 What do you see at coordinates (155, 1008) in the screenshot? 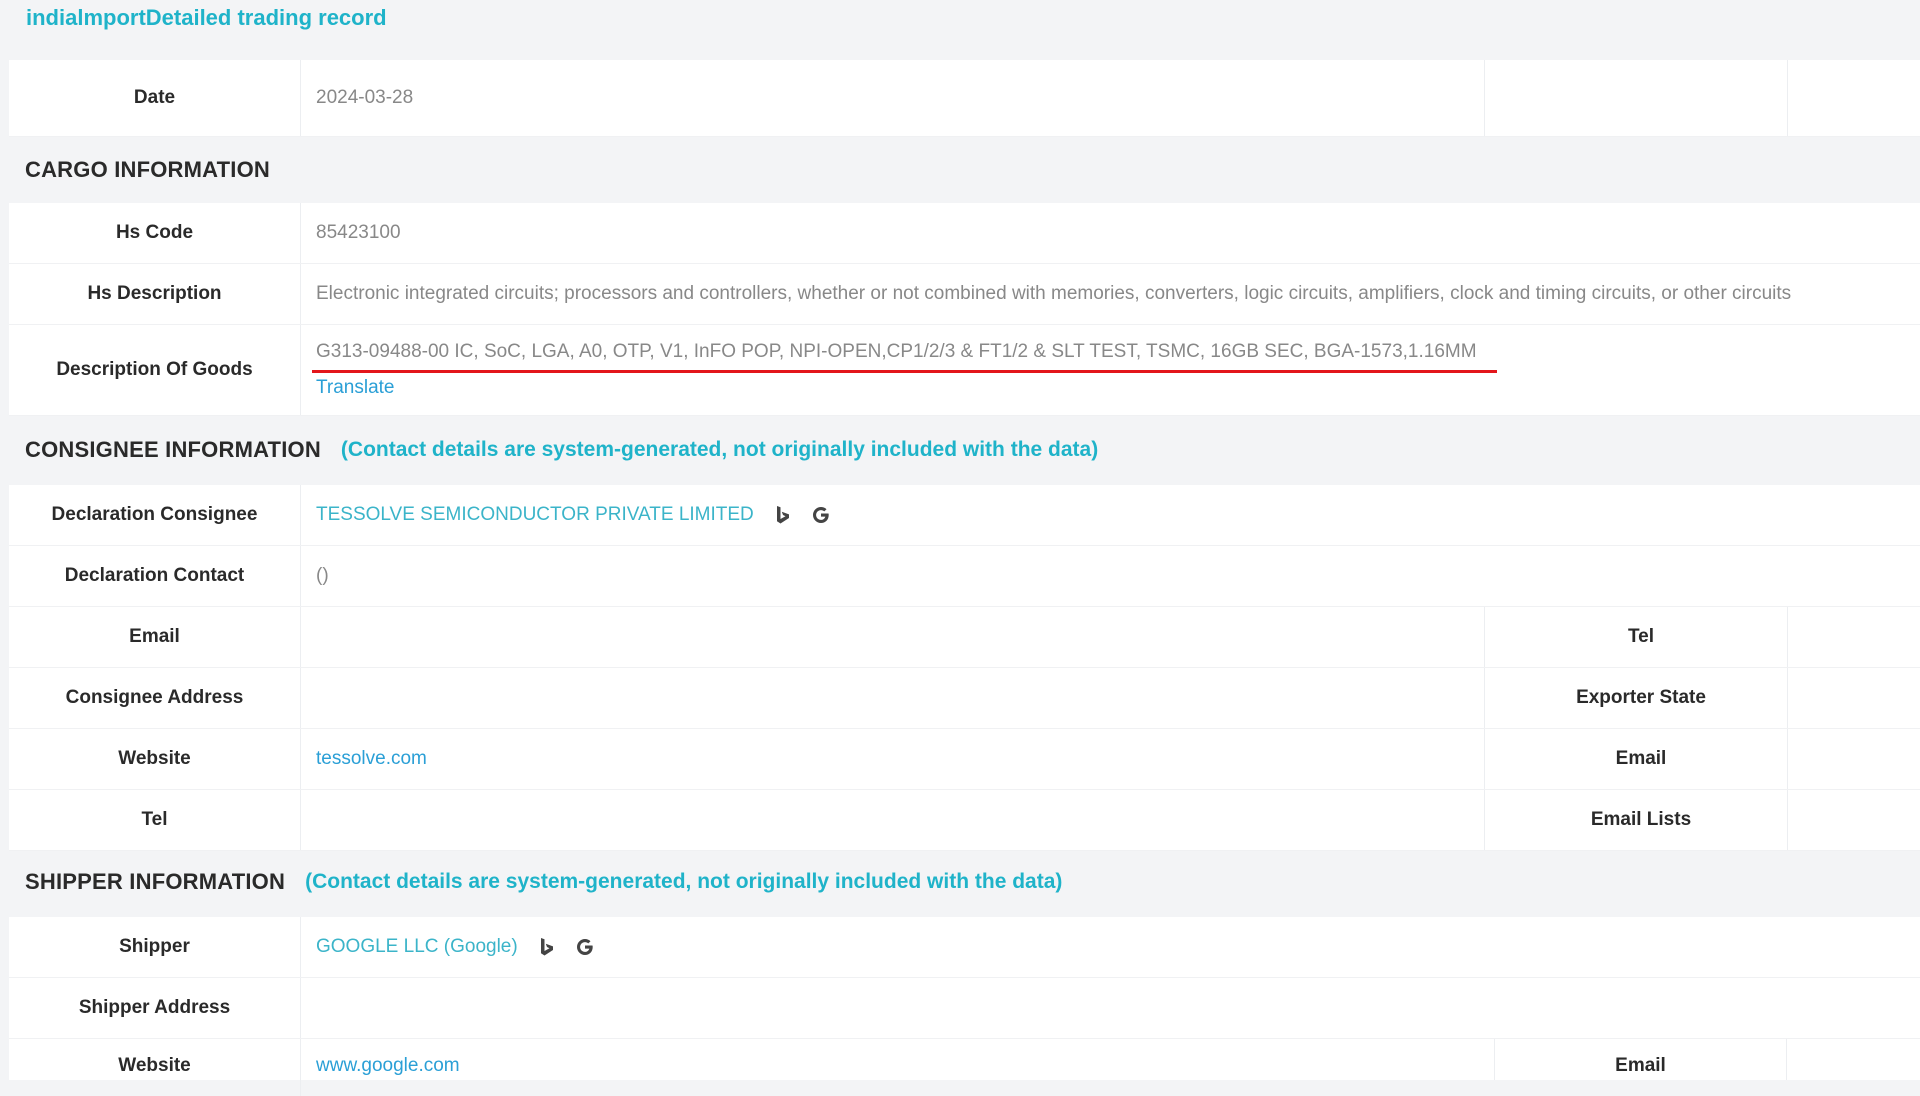
I see `shipper-address-label: Shipper Address` at bounding box center [155, 1008].